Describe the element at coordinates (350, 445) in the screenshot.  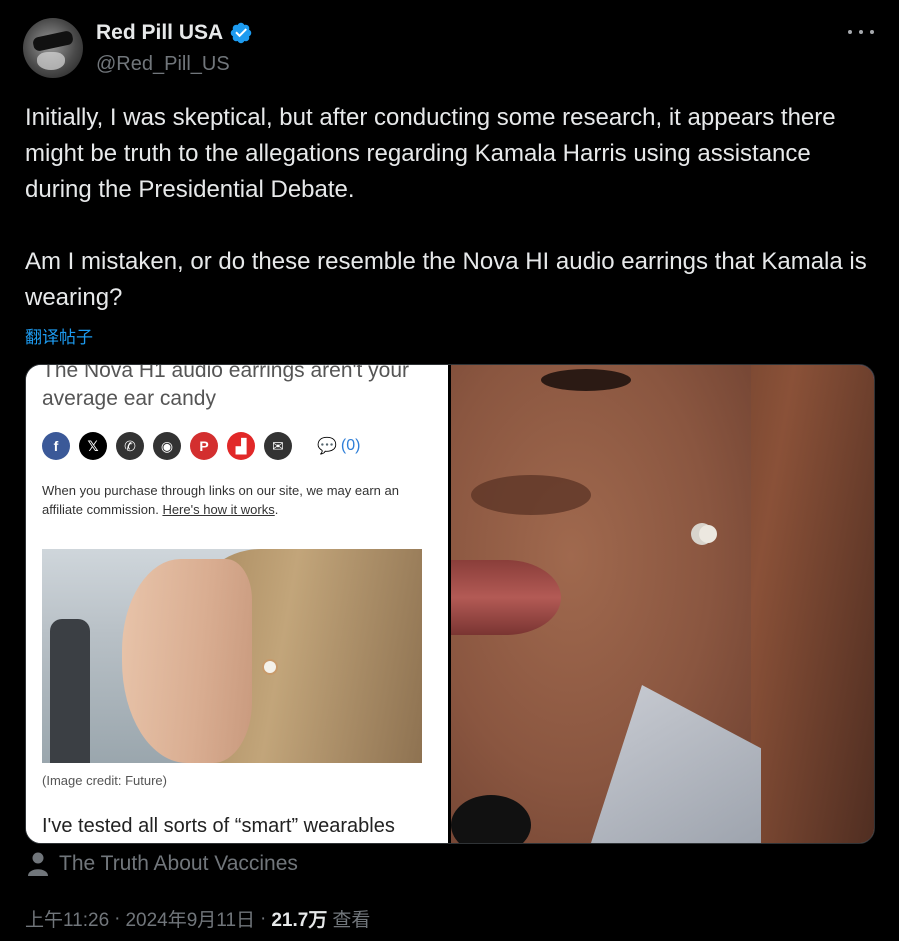
I see `comment-count: (0)` at that location.